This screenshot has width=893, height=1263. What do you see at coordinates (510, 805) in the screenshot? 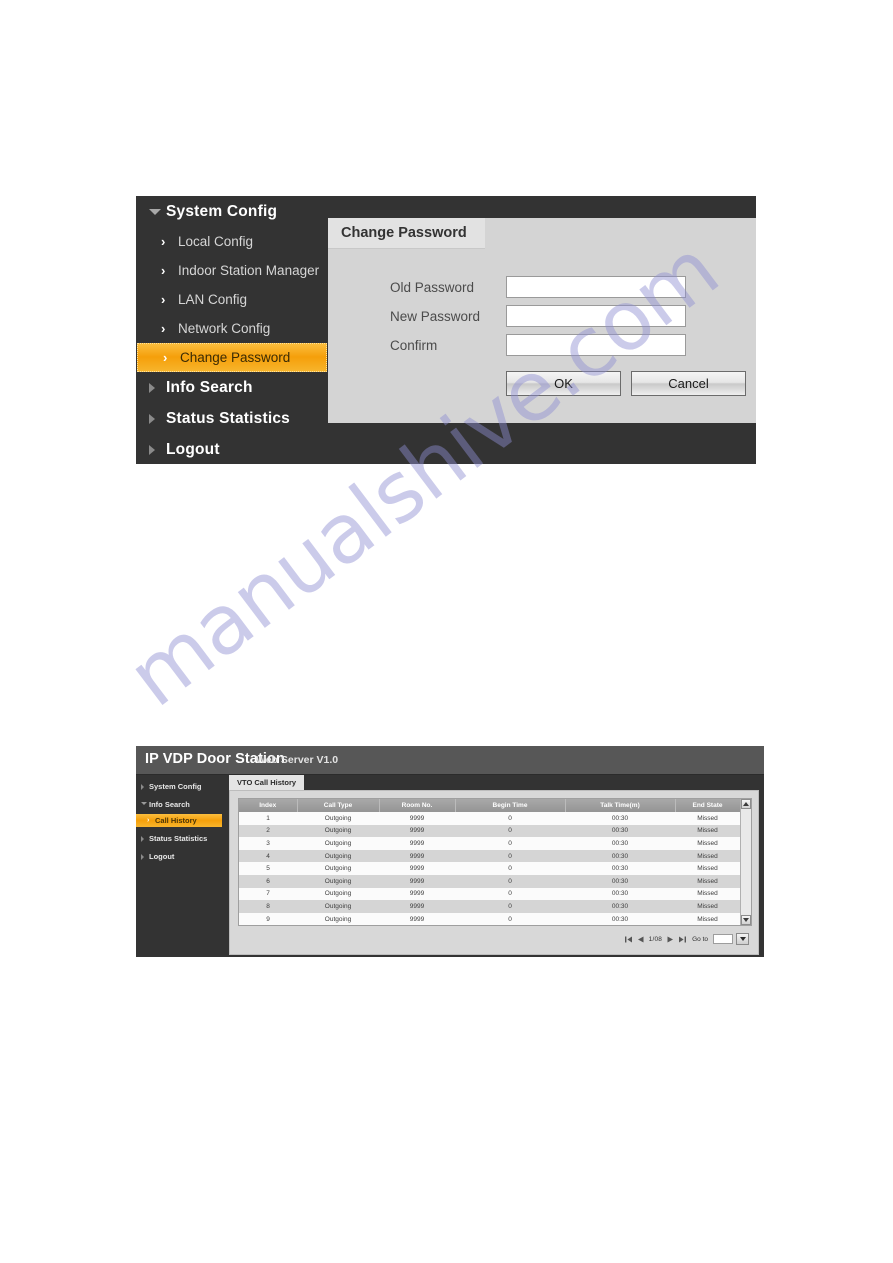
I see `column-header-begin-time: Begin Time` at bounding box center [510, 805].